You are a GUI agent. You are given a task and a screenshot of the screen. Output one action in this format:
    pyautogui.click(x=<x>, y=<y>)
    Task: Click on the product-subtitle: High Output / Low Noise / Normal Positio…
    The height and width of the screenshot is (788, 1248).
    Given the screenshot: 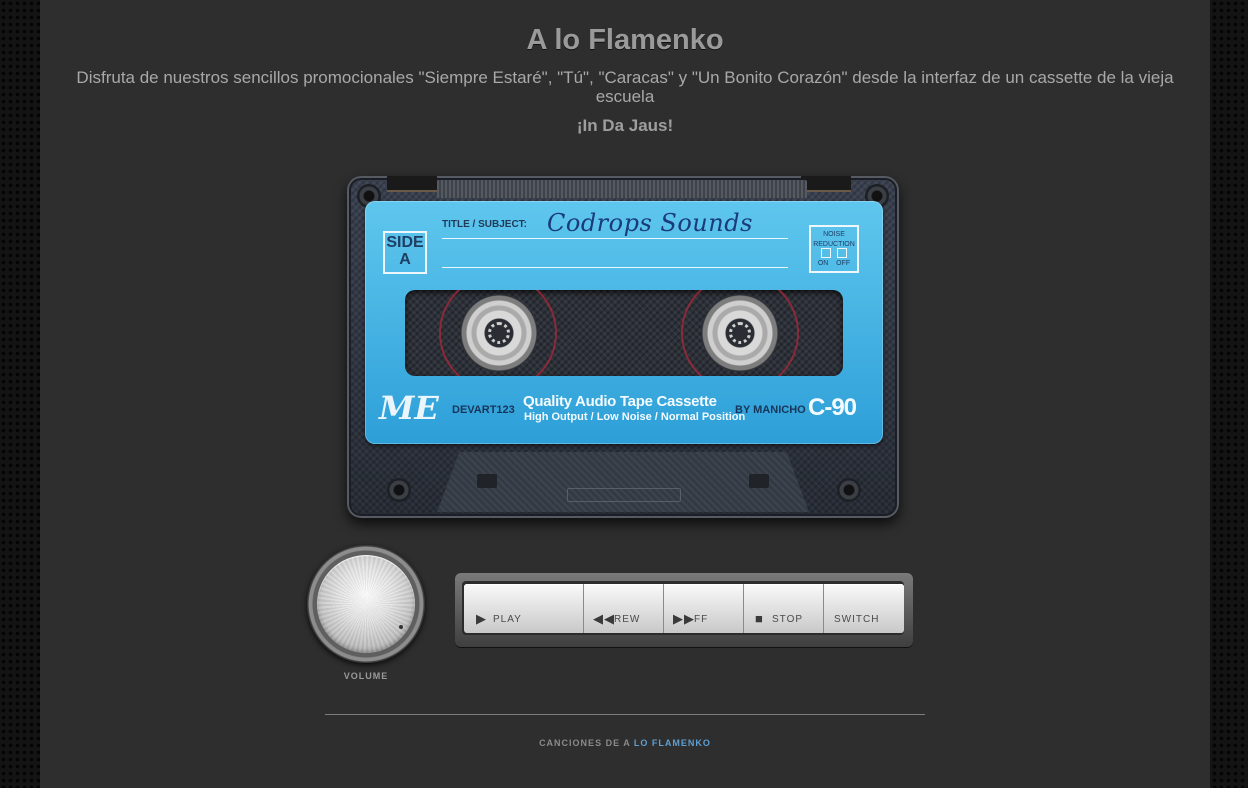 What is the action you would take?
    pyautogui.click(x=635, y=417)
    